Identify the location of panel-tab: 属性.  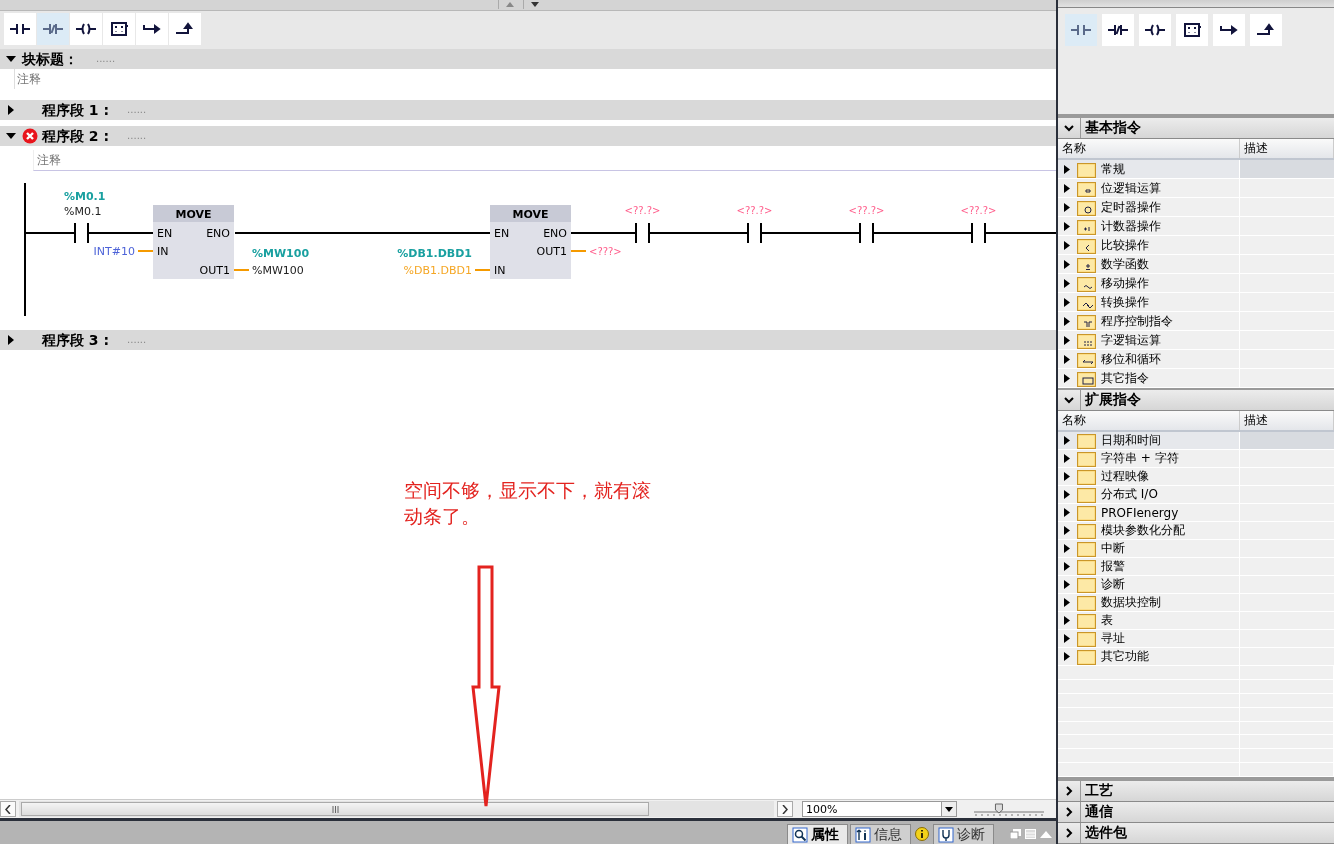
(817, 834).